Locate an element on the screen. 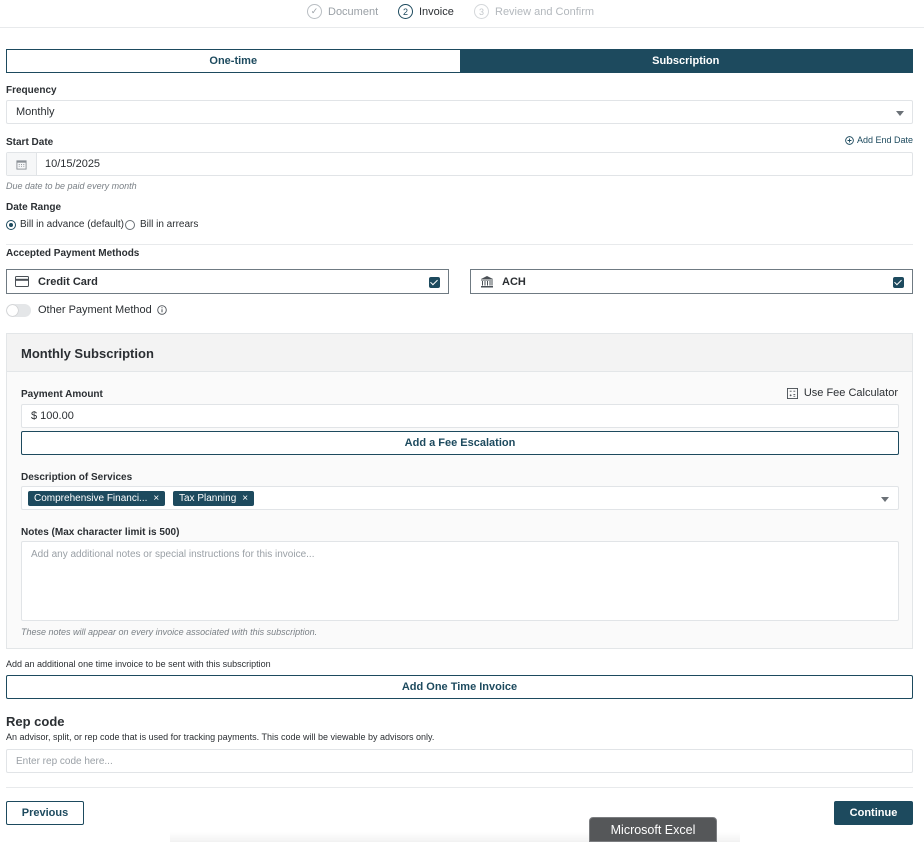  info-icon is located at coordinates (161, 310).